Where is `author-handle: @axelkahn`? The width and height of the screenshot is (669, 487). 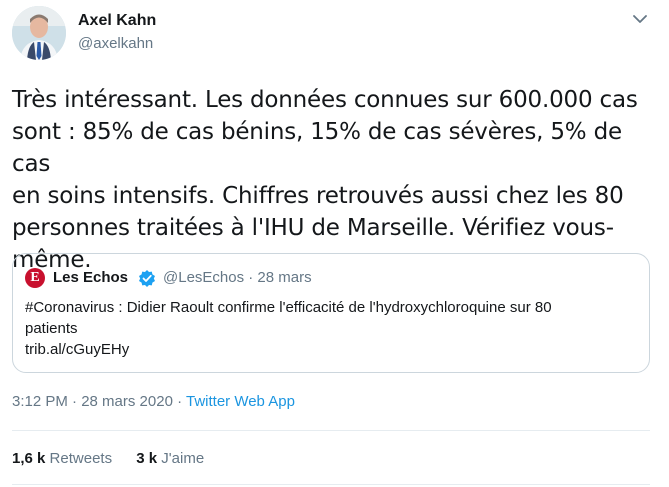
author-handle: @axelkahn is located at coordinates (115, 43).